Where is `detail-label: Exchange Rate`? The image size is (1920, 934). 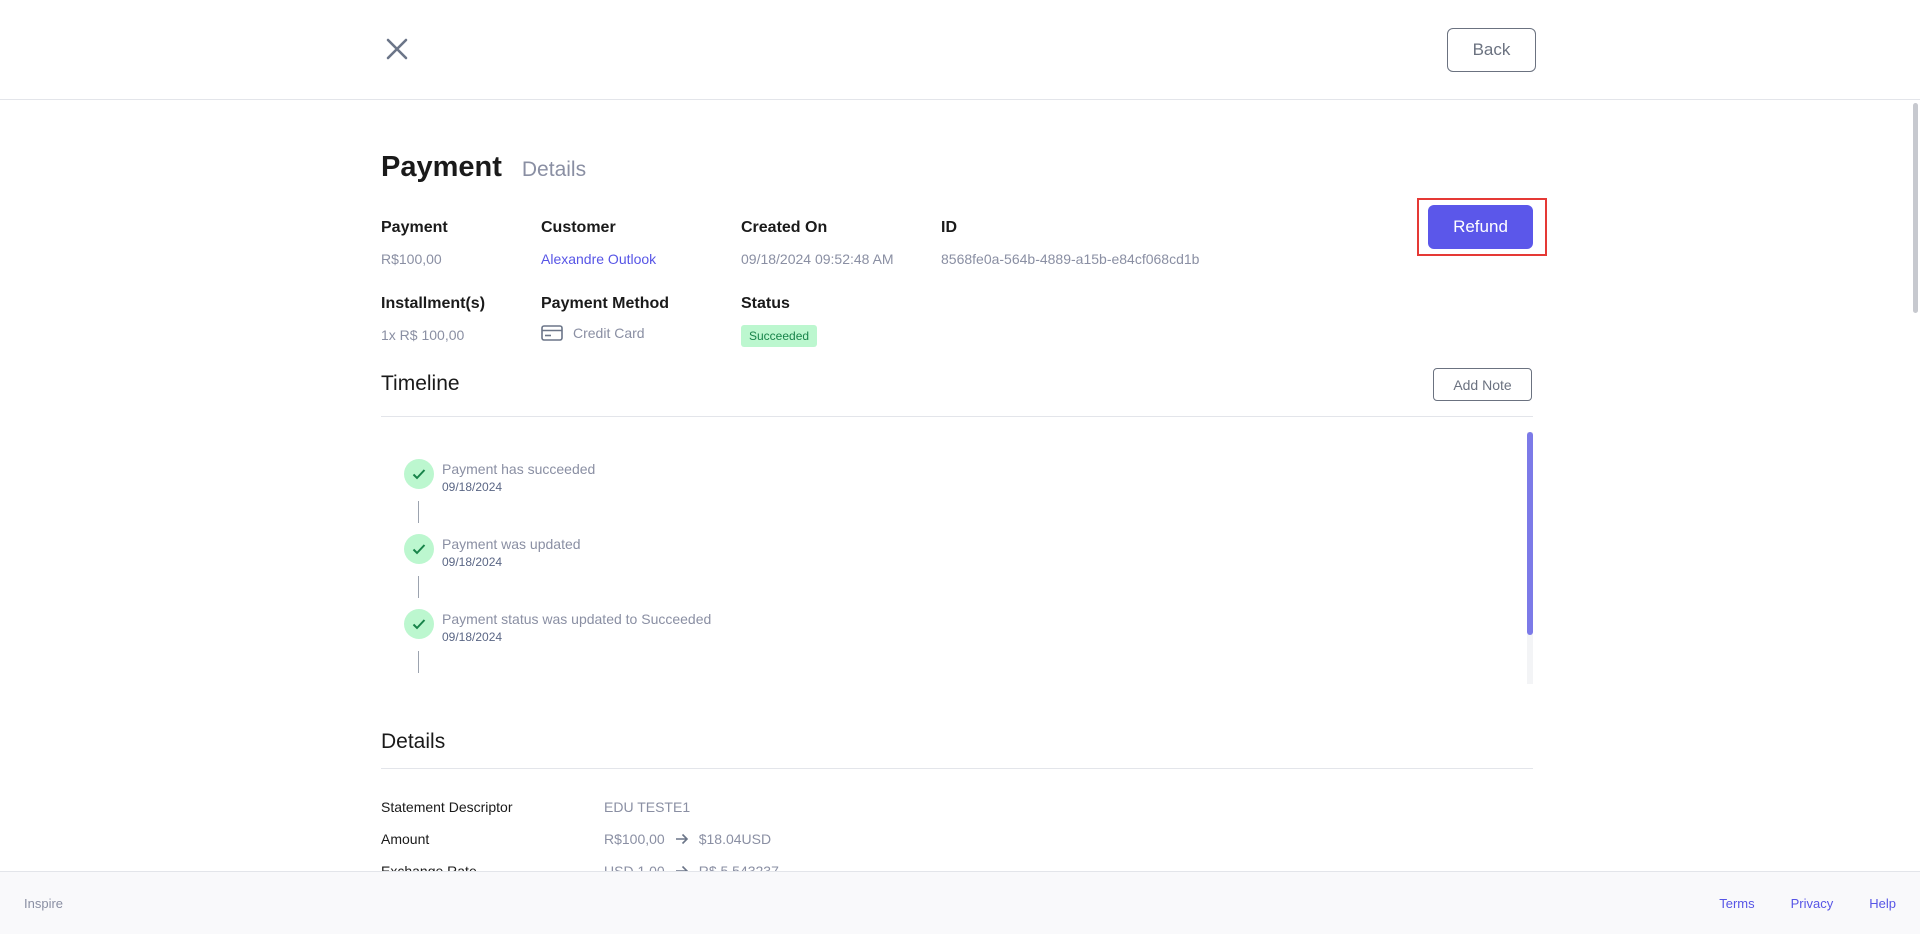
detail-label: Exchange Rate is located at coordinates (429, 867).